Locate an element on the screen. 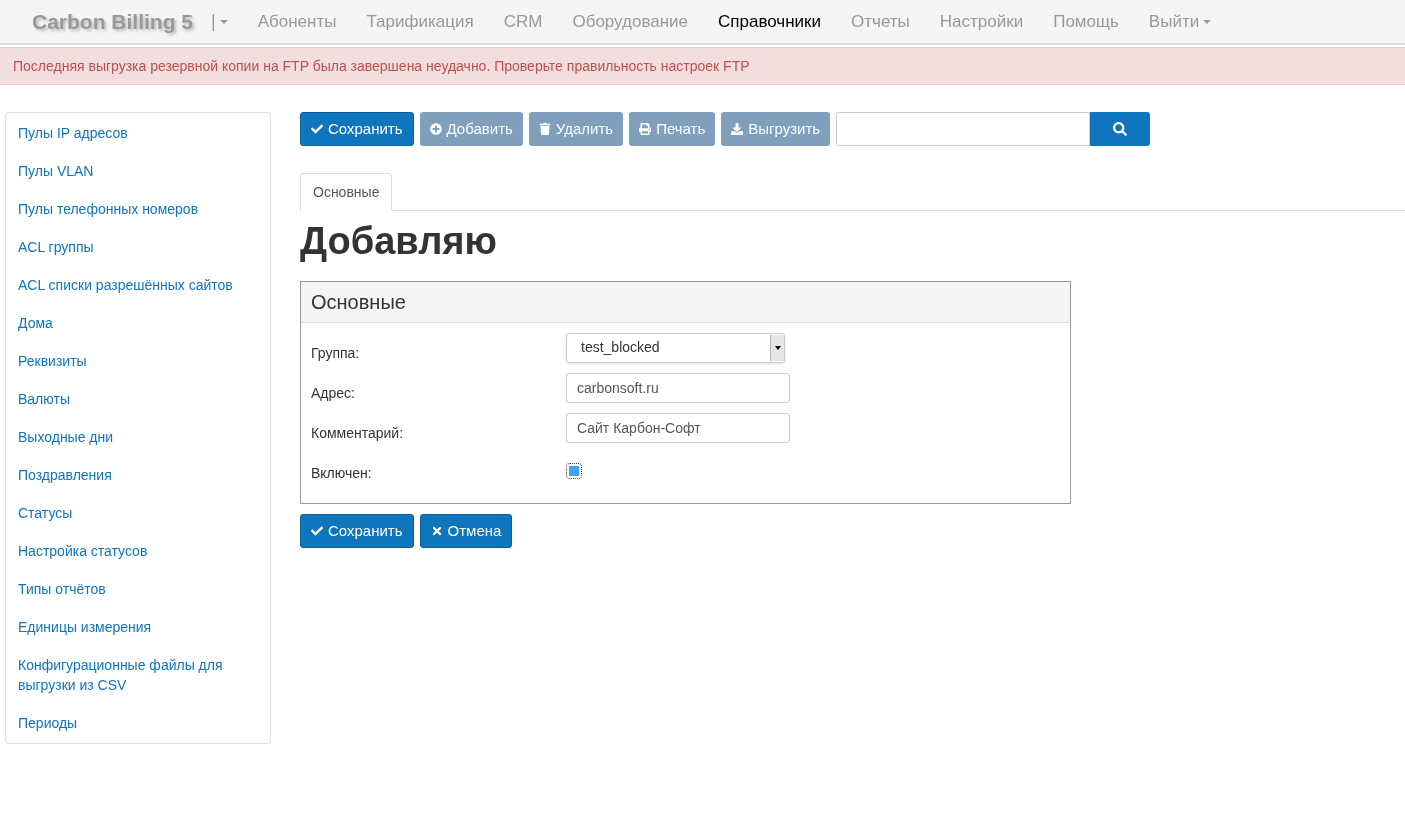 The height and width of the screenshot is (825, 1405). sidebar-item: Типы отчётов is located at coordinates (138, 589).